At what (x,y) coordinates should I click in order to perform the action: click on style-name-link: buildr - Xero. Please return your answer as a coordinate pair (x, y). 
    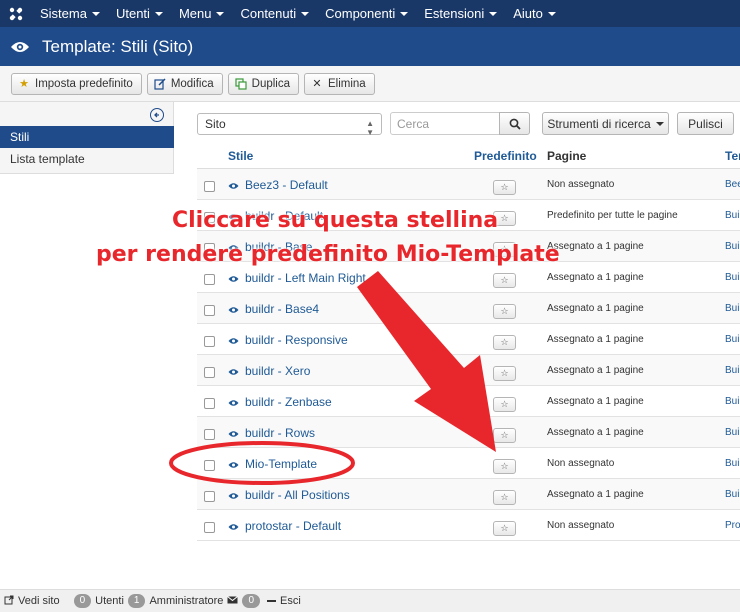
    Looking at the image, I should click on (277, 371).